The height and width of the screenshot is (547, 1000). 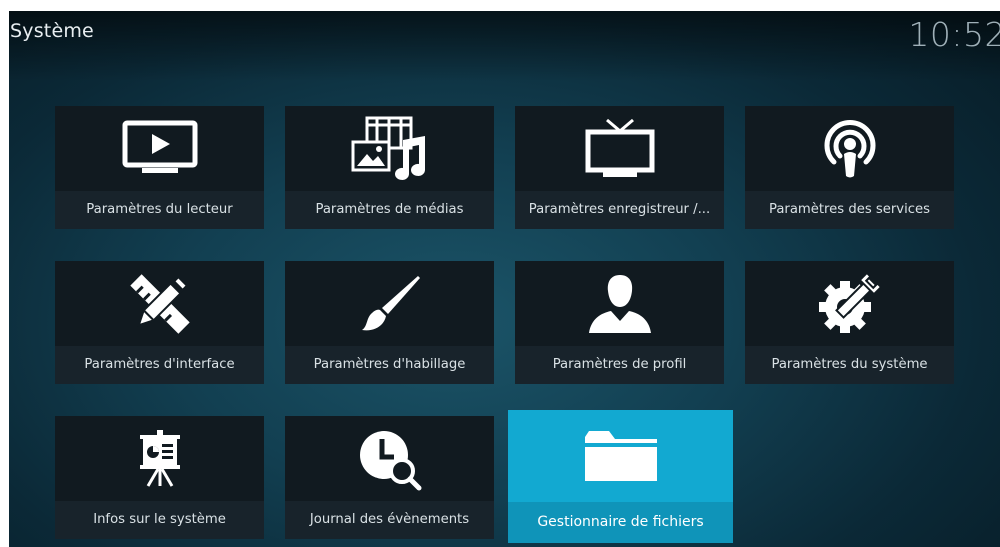 What do you see at coordinates (389, 458) in the screenshot?
I see `clock-search-icon` at bounding box center [389, 458].